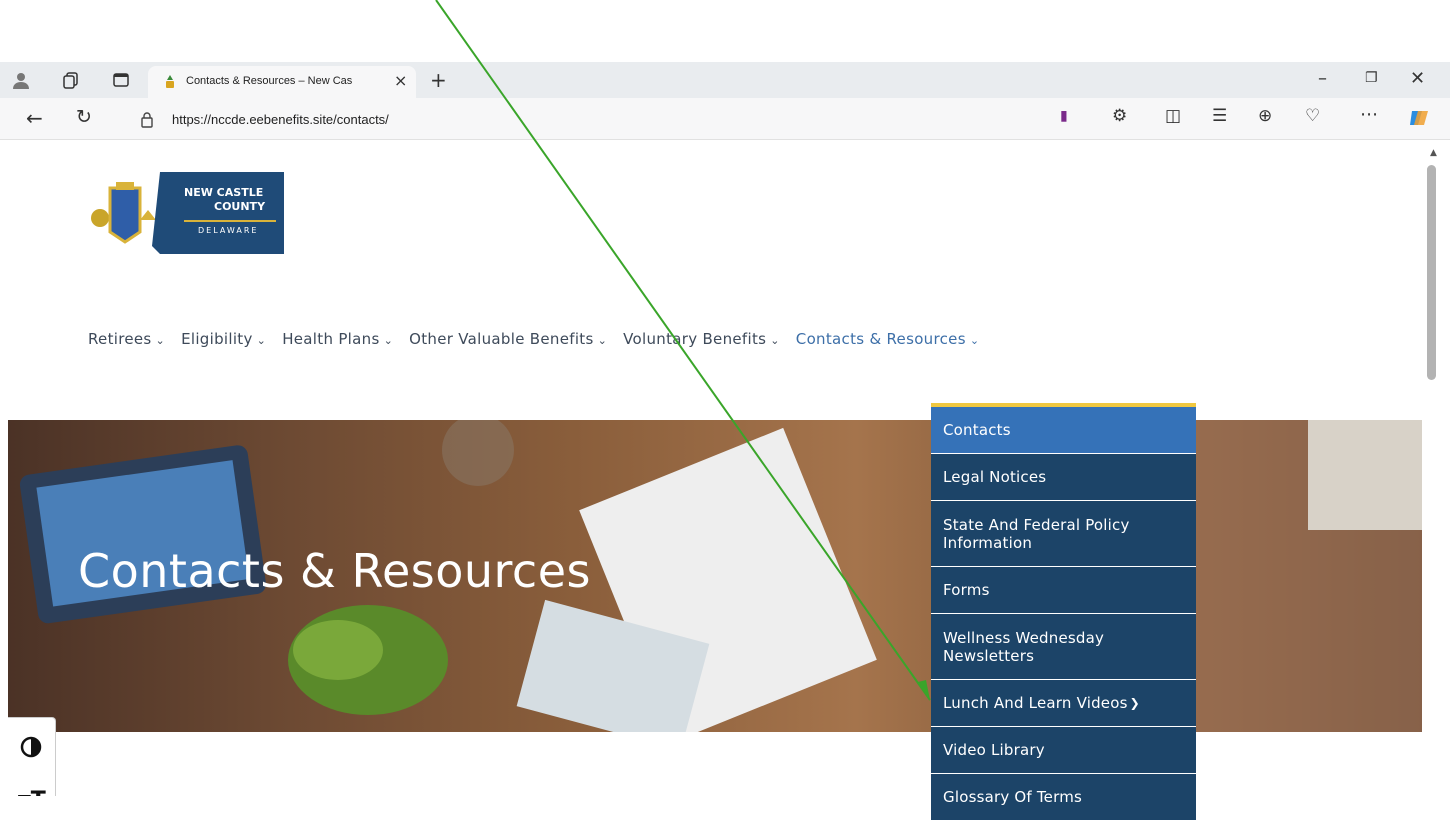 The image size is (1450, 821). I want to click on nav-health-plans: Health Plans ⌄, so click(337, 339).